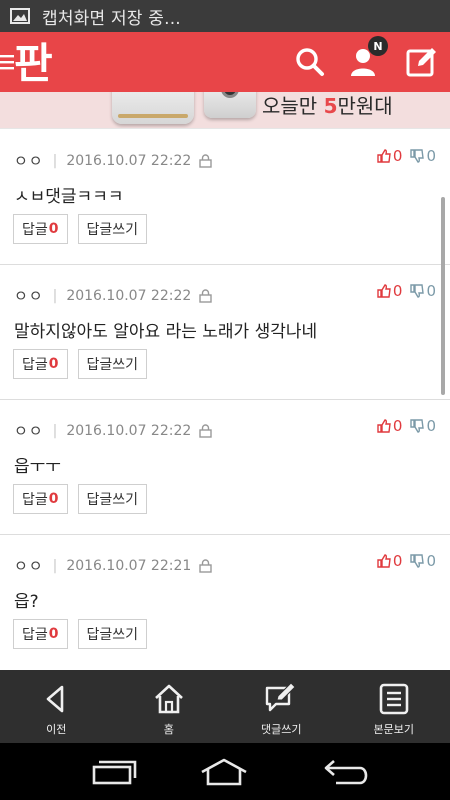 The image size is (450, 800). I want to click on toolbar-write-comment-button: 댓글쓰기, so click(281, 706).